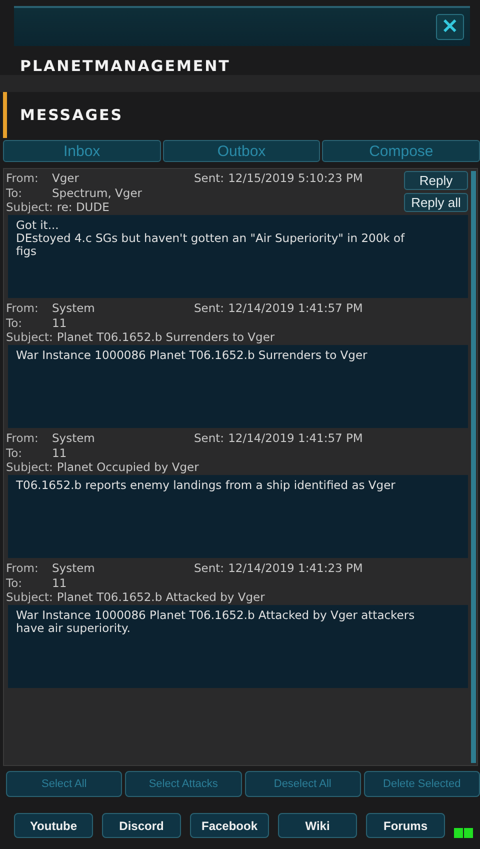 This screenshot has height=849, width=480. What do you see at coordinates (229, 825) in the screenshot?
I see `link-button: Facebook` at bounding box center [229, 825].